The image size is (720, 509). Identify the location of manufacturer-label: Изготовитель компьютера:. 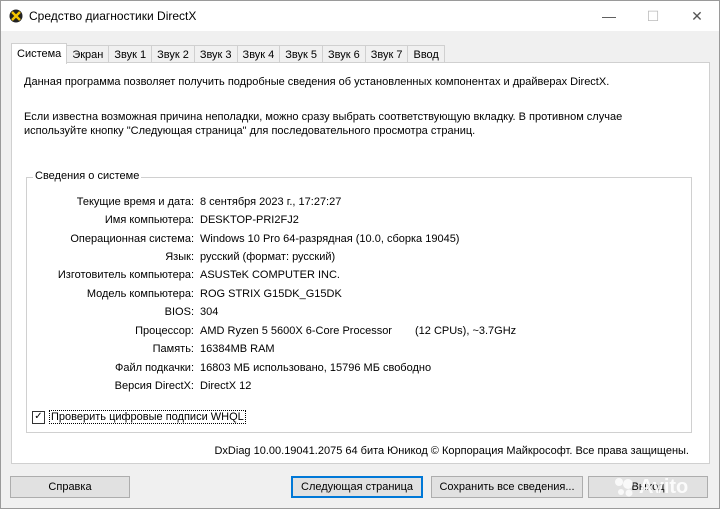
(125, 275).